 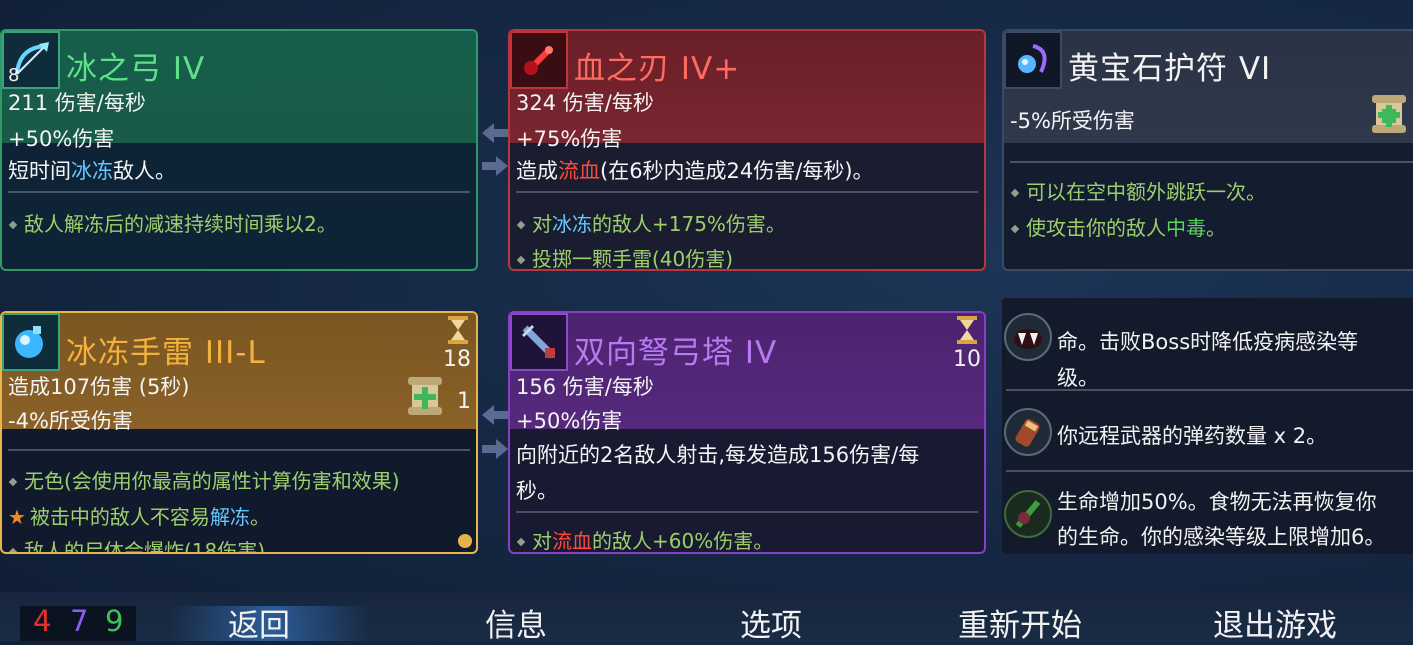 What do you see at coordinates (464, 401) in the screenshot?
I see `scroll-count: 1` at bounding box center [464, 401].